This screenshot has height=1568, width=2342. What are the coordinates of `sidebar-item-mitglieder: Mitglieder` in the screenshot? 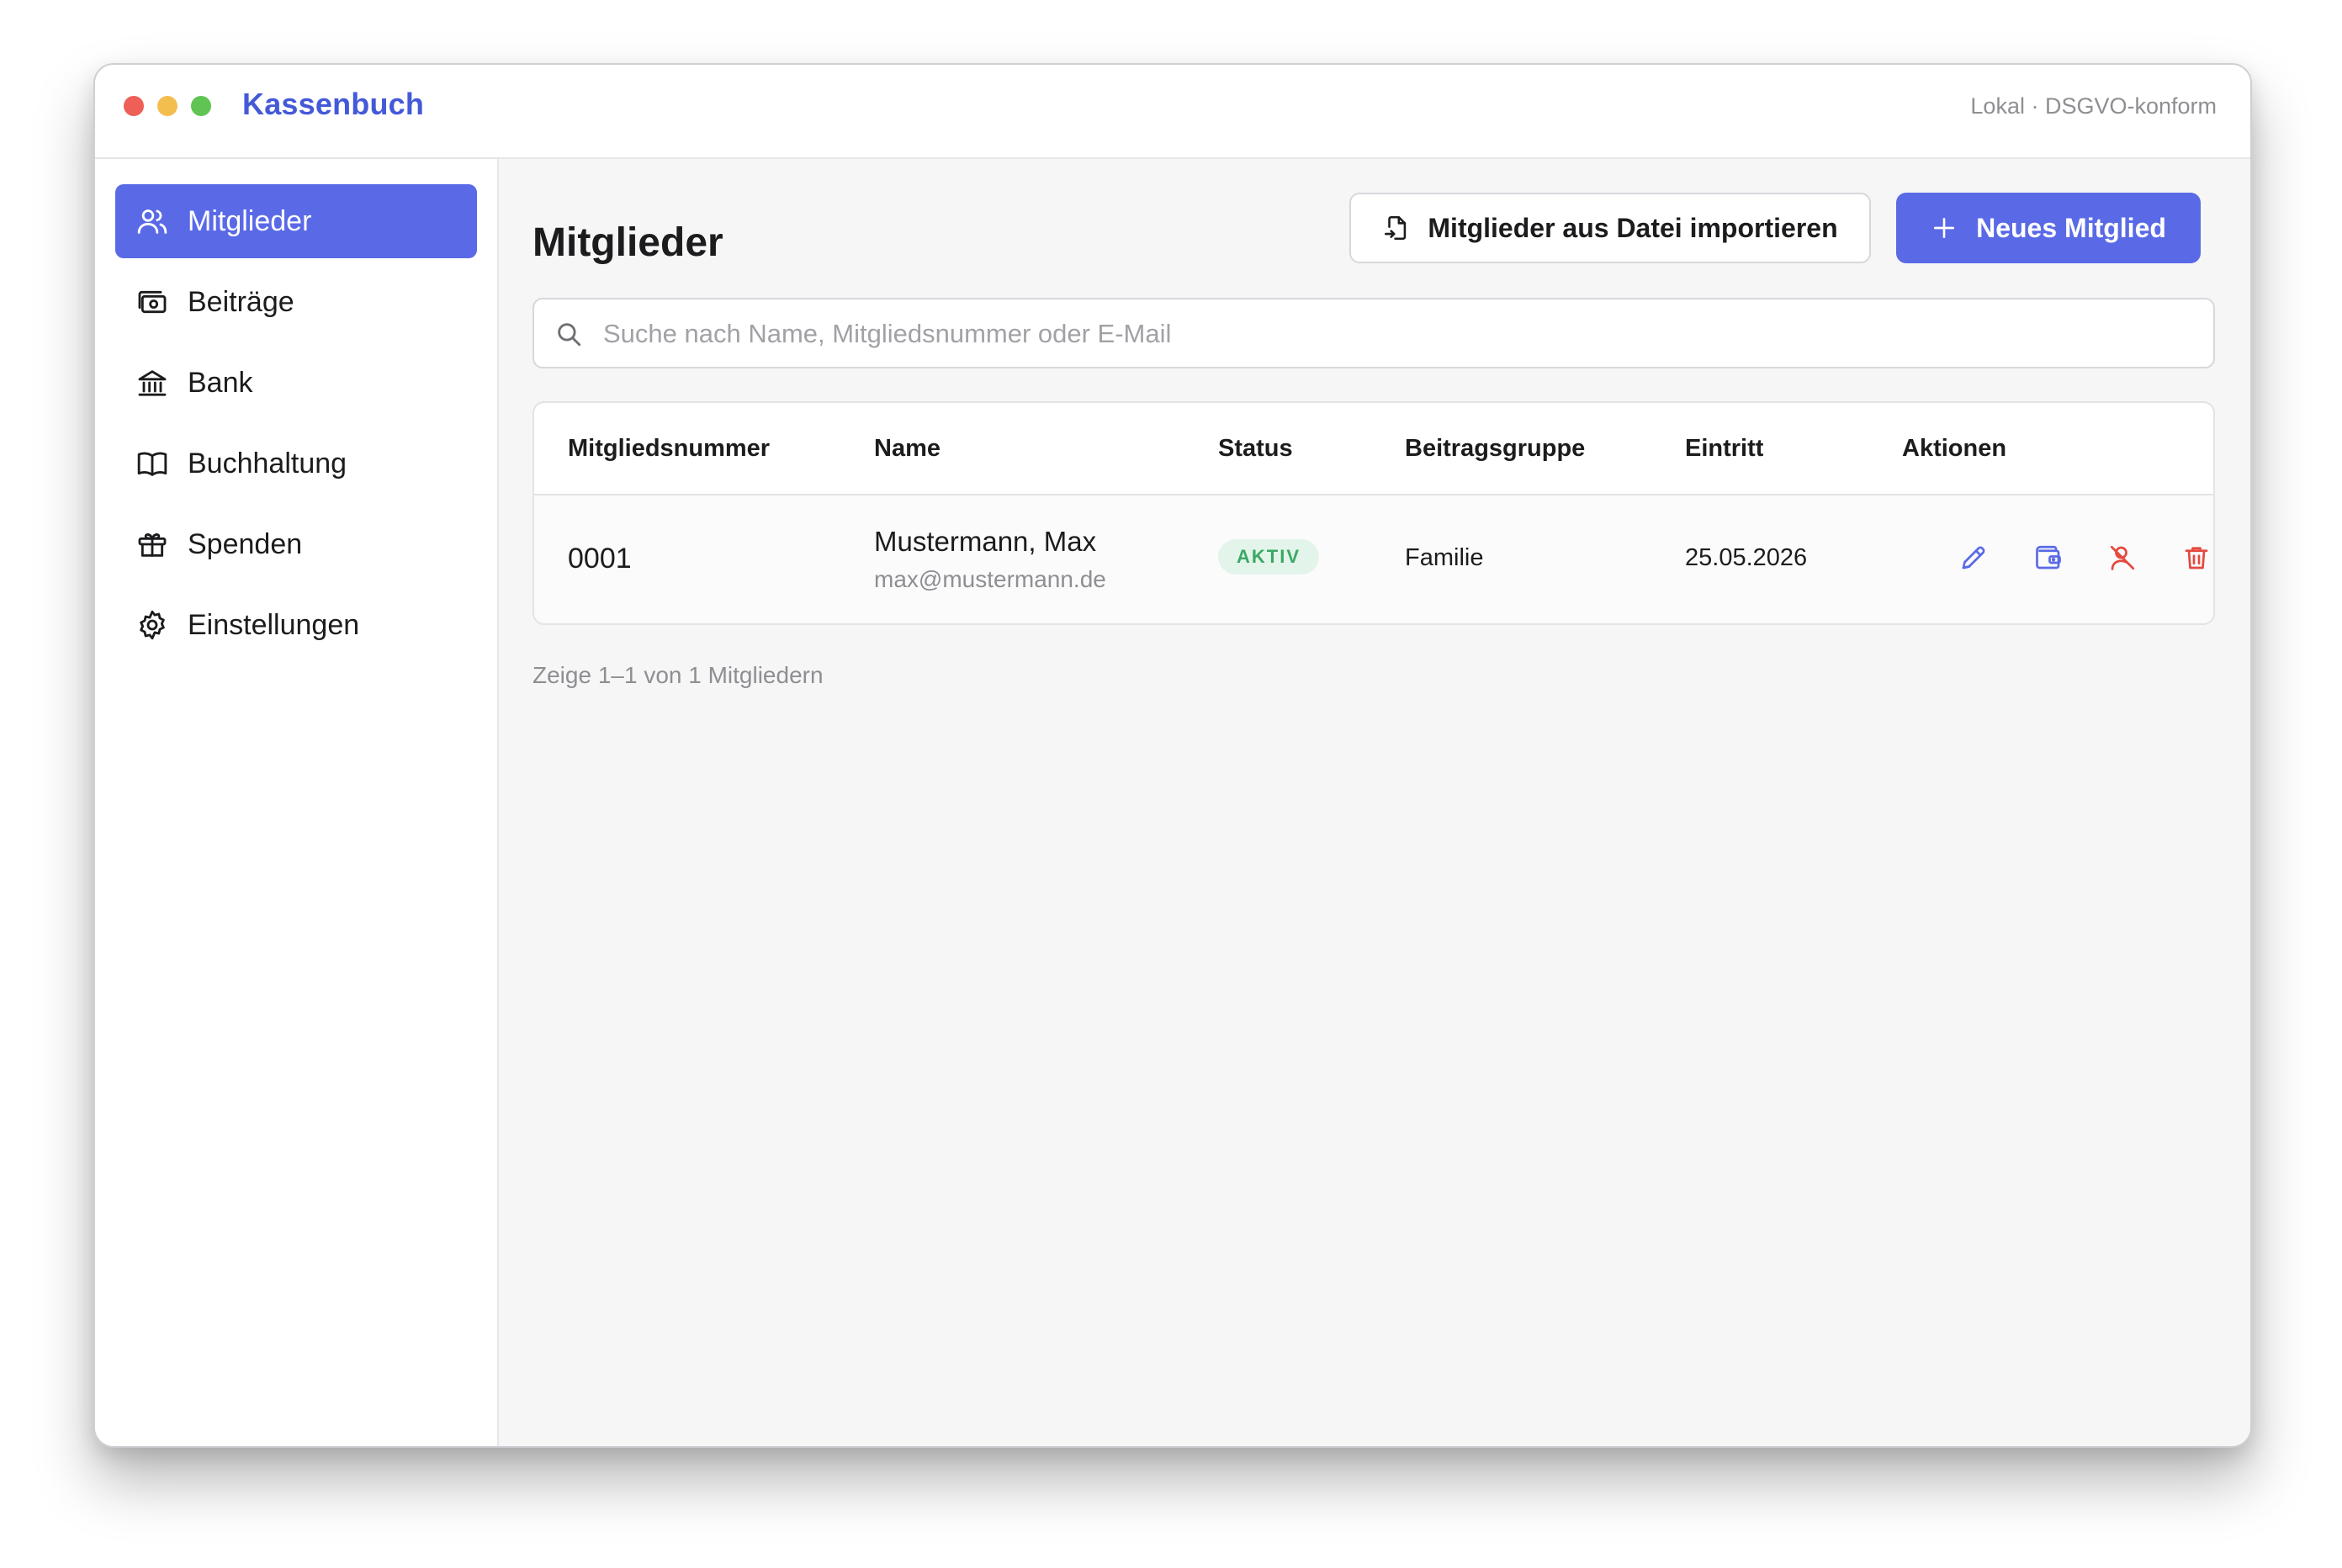 It's located at (296, 221).